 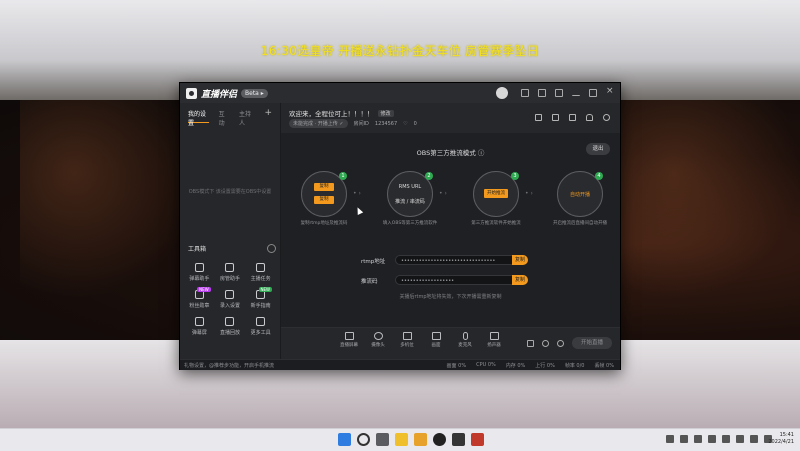 I want to click on tool-task: 主播任务, so click(x=260, y=272).